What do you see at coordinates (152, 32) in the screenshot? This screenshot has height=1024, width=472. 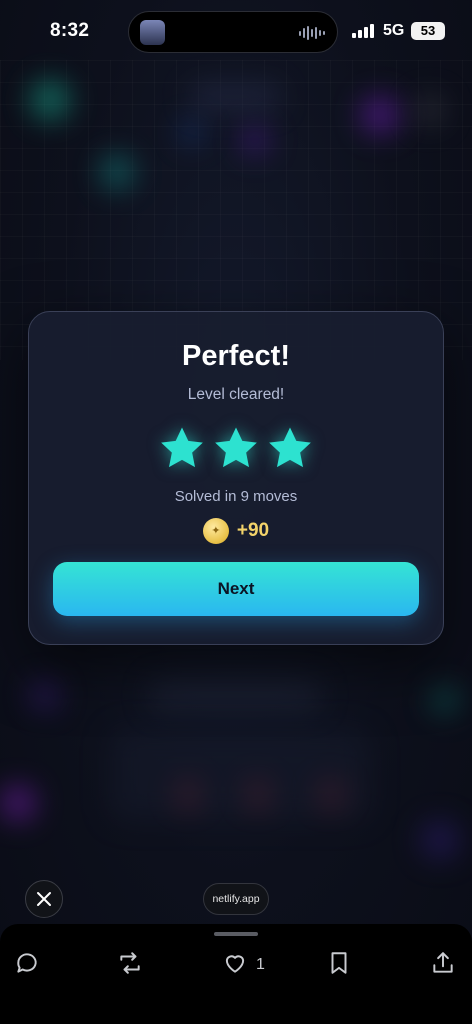 I see `media-thumbnail` at bounding box center [152, 32].